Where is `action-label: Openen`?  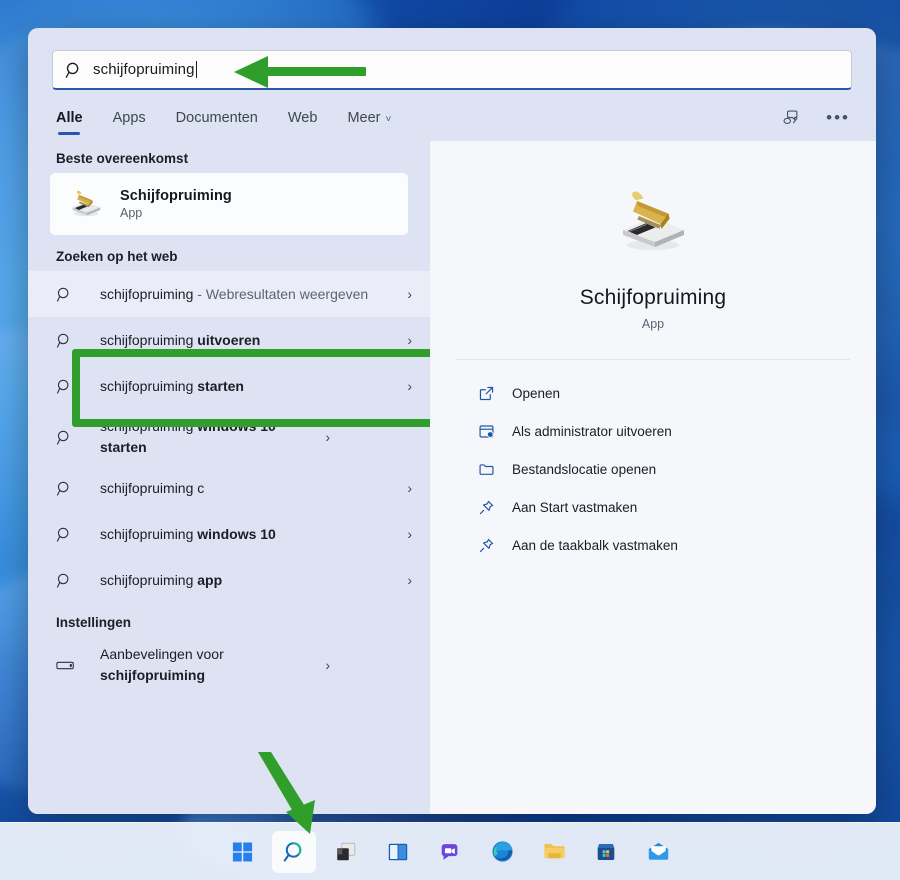 action-label: Openen is located at coordinates (536, 393).